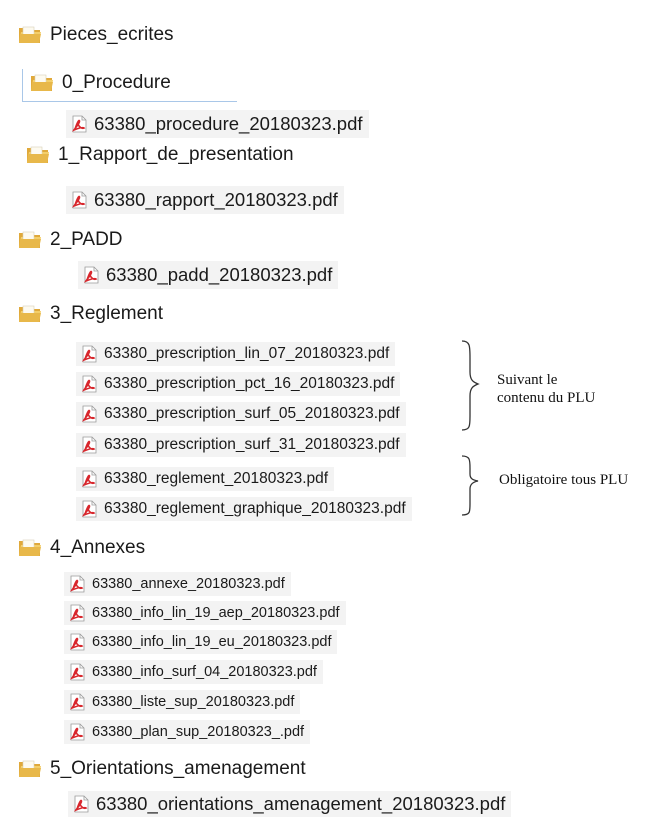 This screenshot has height=817, width=671. I want to click on folder-label: Pieces_ecrites, so click(112, 34).